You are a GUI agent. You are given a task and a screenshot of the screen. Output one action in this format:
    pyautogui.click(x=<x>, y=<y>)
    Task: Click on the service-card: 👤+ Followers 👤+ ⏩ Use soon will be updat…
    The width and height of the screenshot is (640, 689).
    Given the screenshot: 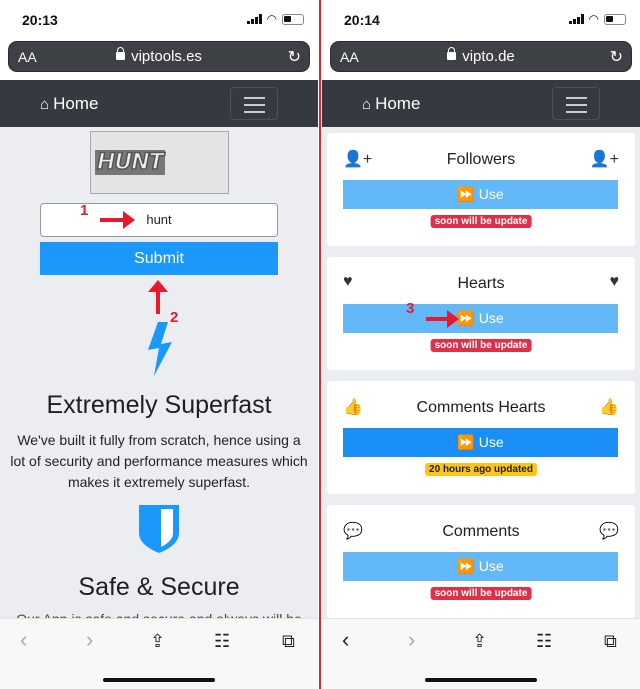 What is the action you would take?
    pyautogui.click(x=481, y=189)
    